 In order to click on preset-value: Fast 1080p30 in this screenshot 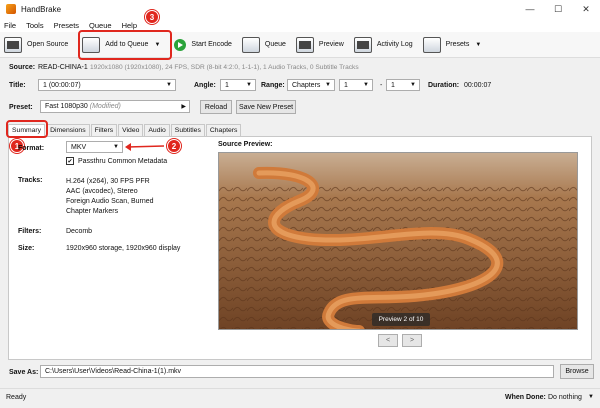, I will do `click(66, 106)`.